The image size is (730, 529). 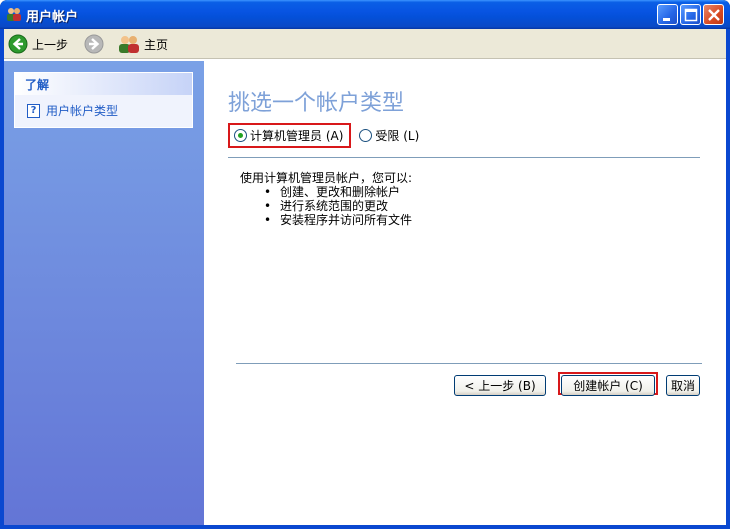 I want to click on sidebar-item-label: 用户帐户类型, so click(x=82, y=111).